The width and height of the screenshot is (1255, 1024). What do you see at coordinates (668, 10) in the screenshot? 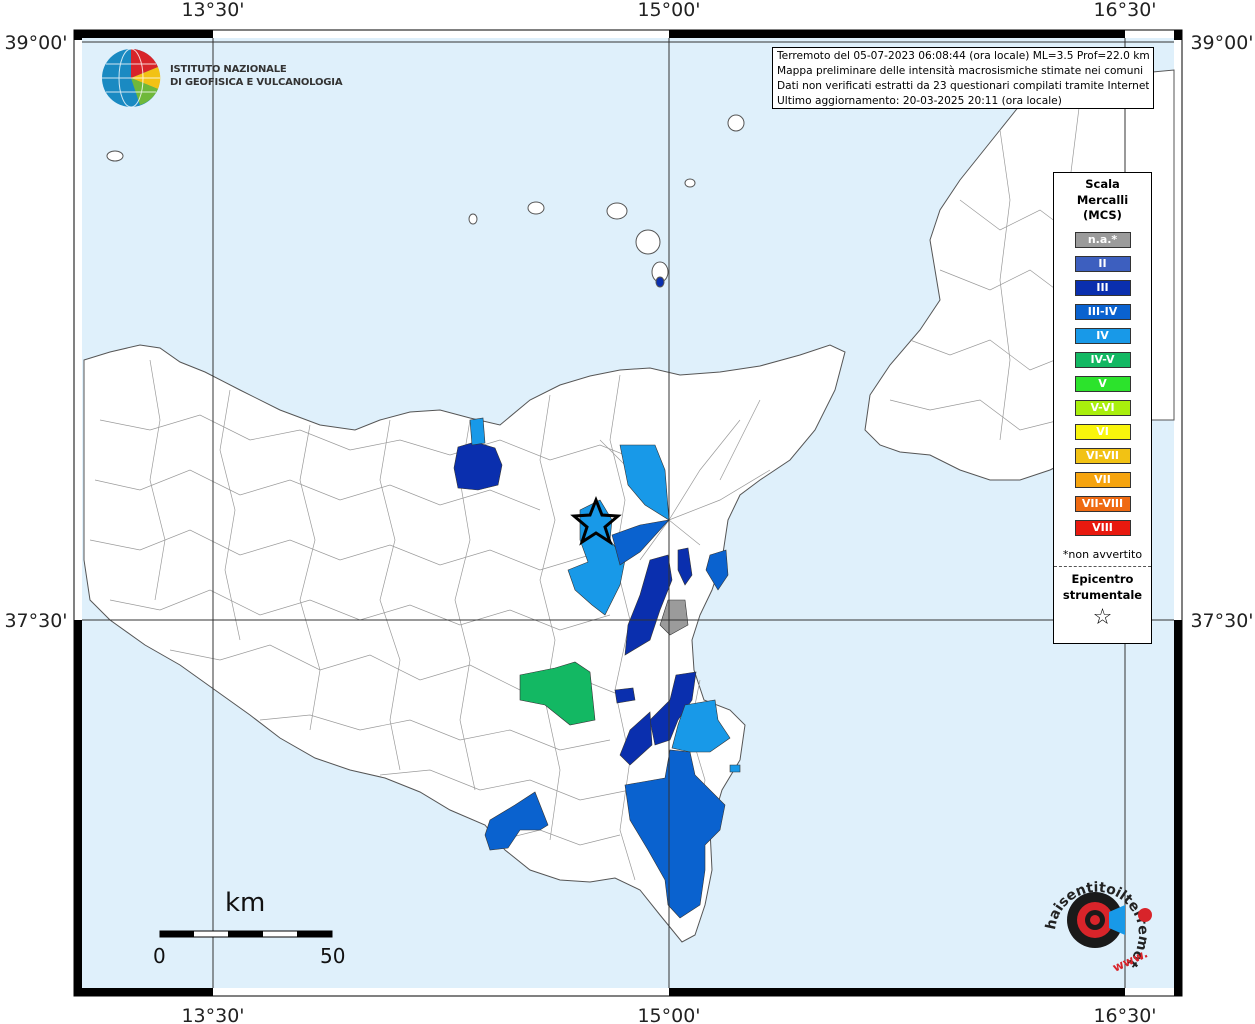
I see `lon-label-top-2: 15°00'` at bounding box center [668, 10].